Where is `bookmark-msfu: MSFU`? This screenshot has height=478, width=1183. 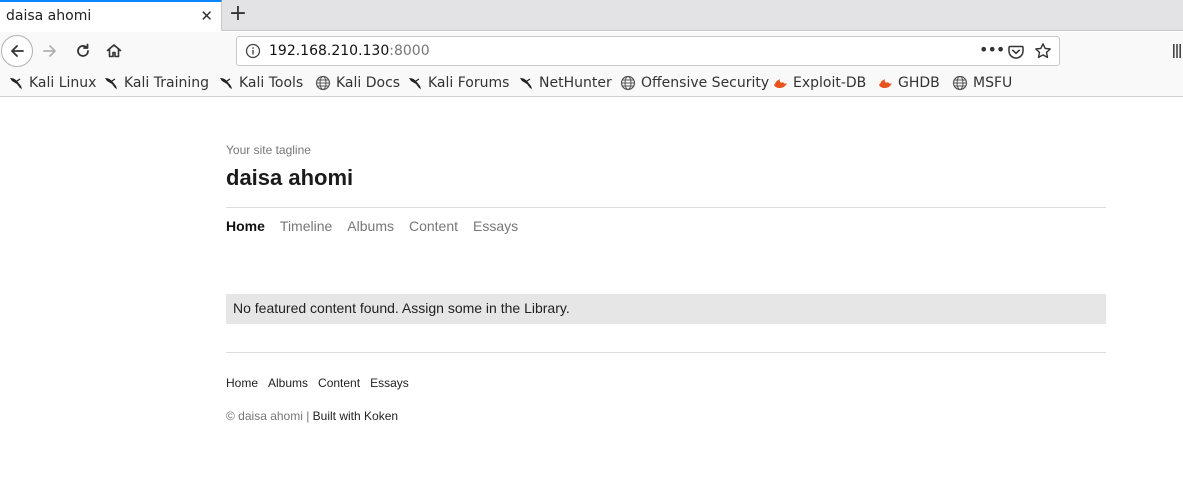 bookmark-msfu: MSFU is located at coordinates (982, 83).